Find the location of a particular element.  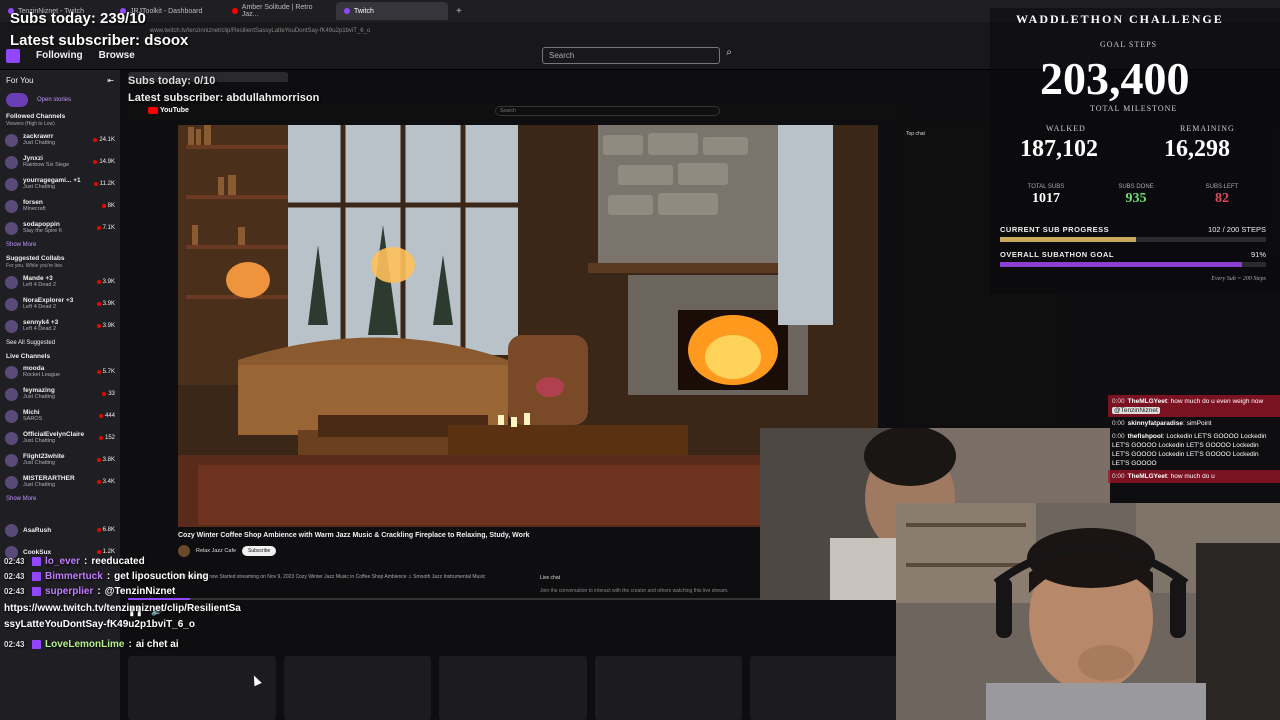

channel-name: mooda is located at coordinates (34, 368).